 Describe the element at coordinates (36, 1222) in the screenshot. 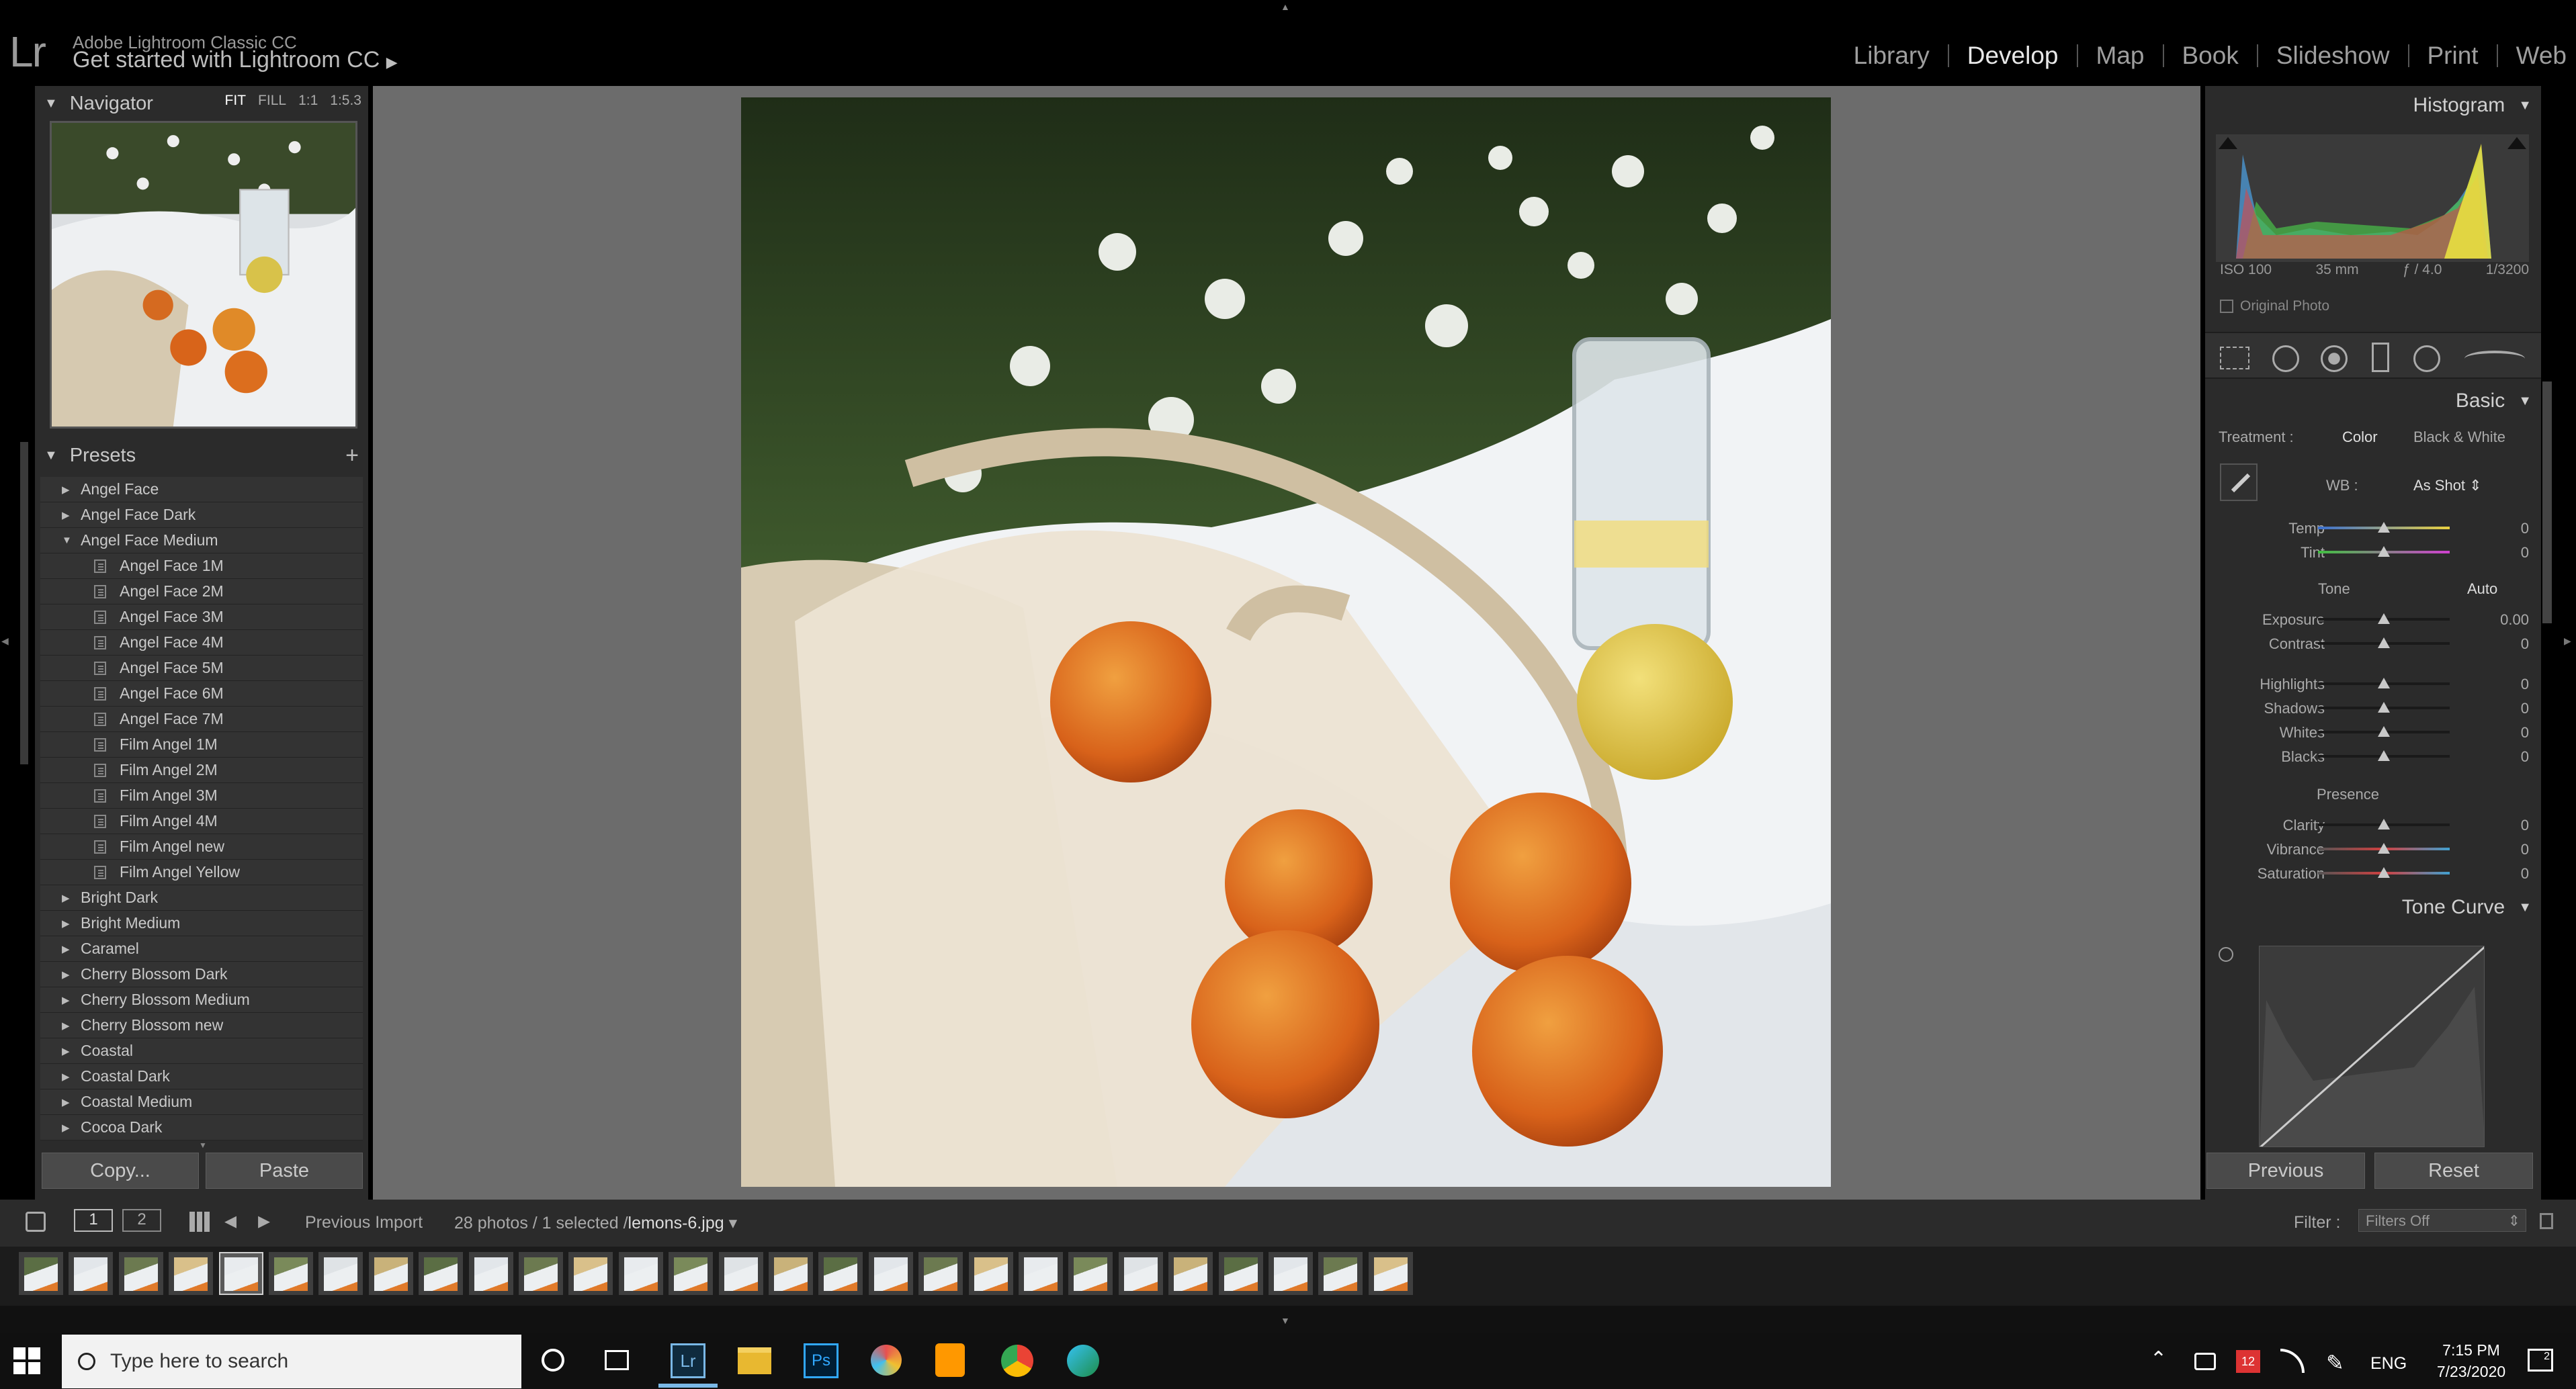

I see `secondary-display-icon` at that location.